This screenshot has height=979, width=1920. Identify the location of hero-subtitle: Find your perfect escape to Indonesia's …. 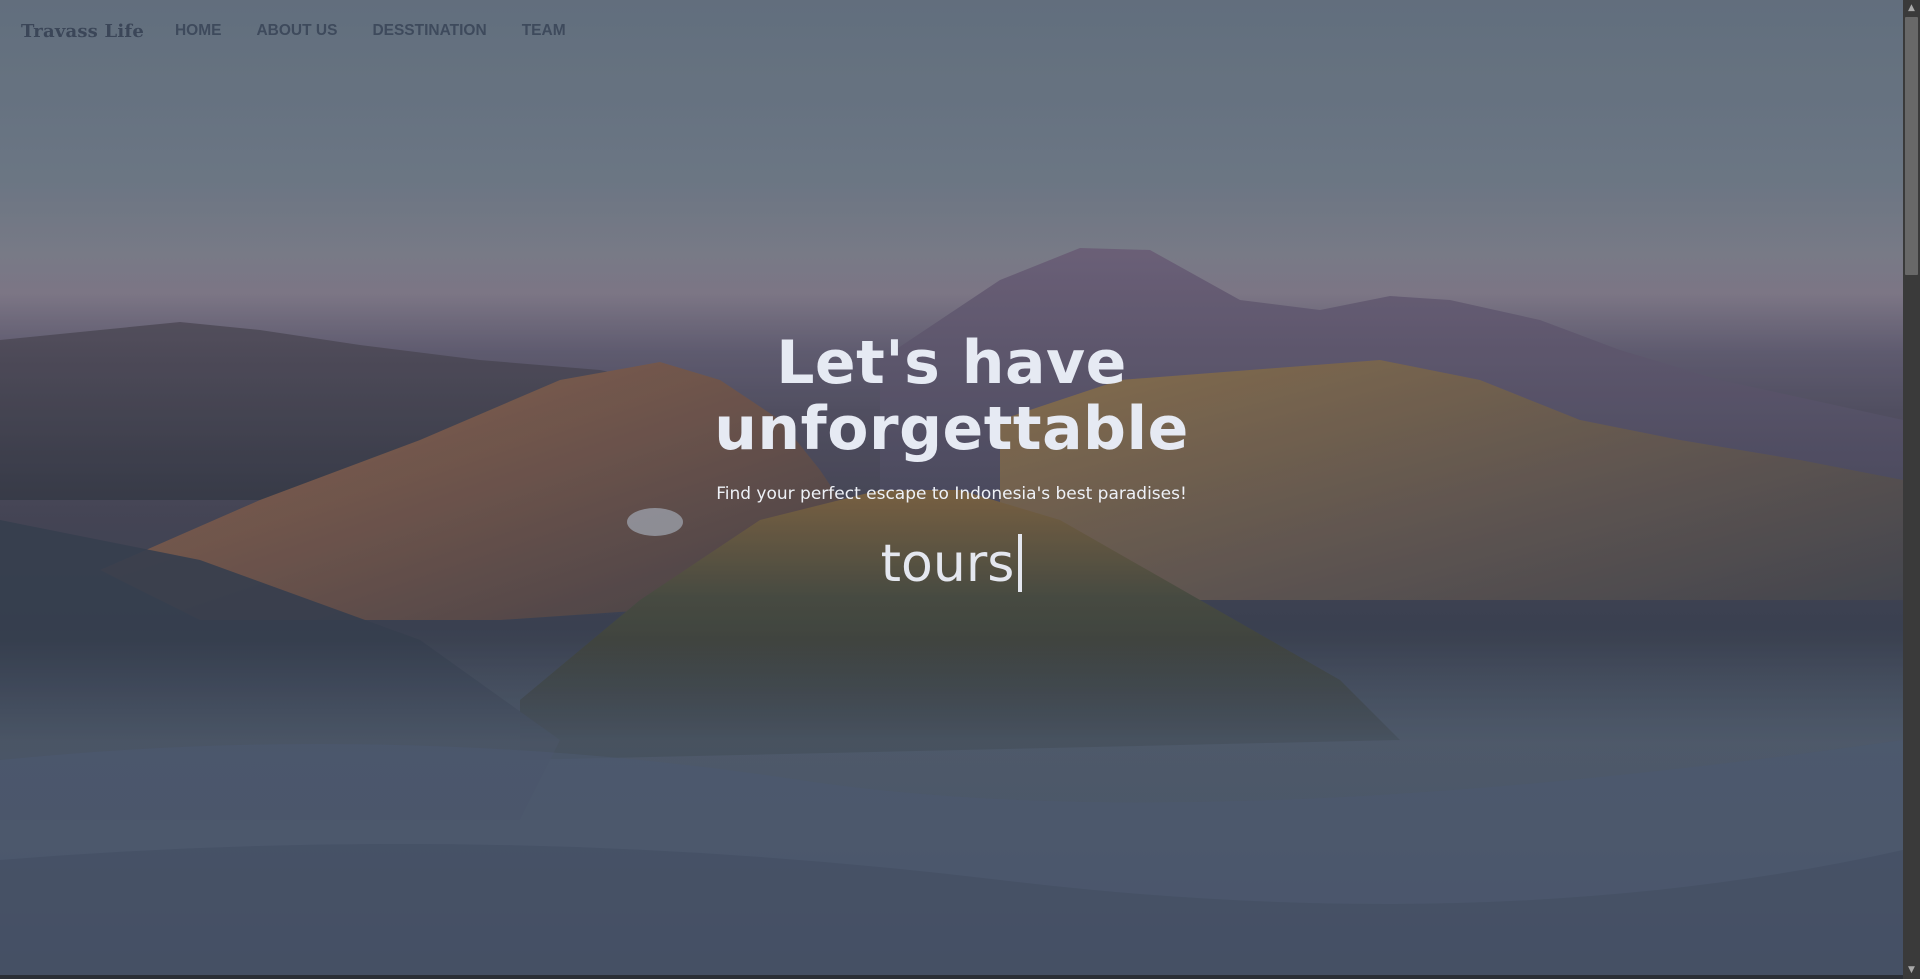
(951, 494).